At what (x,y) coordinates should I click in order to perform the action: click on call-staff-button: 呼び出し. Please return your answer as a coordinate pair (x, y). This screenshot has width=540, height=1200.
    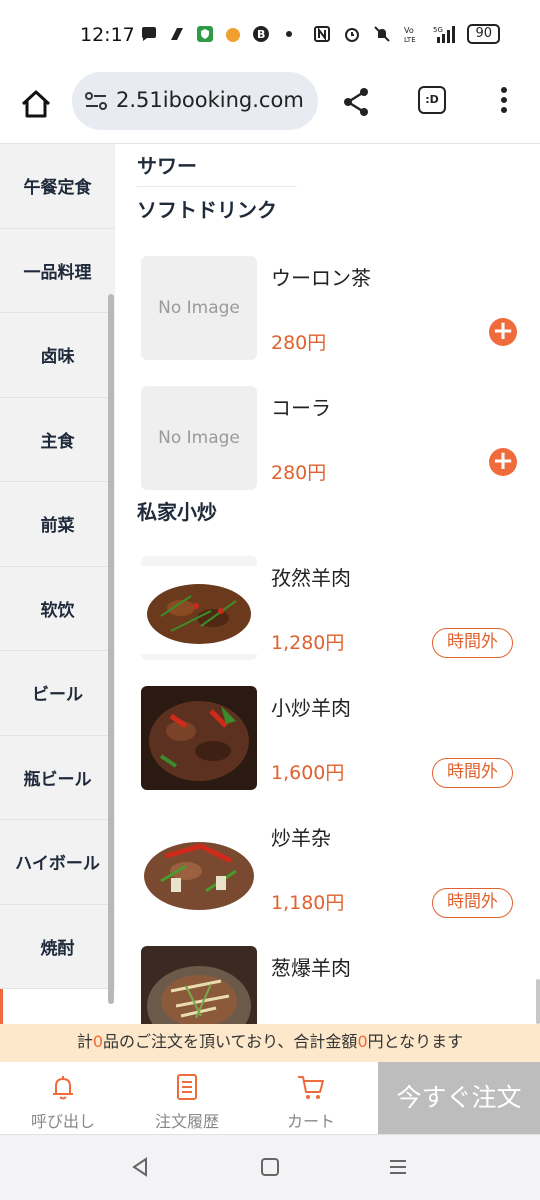
    Looking at the image, I should click on (63, 1098).